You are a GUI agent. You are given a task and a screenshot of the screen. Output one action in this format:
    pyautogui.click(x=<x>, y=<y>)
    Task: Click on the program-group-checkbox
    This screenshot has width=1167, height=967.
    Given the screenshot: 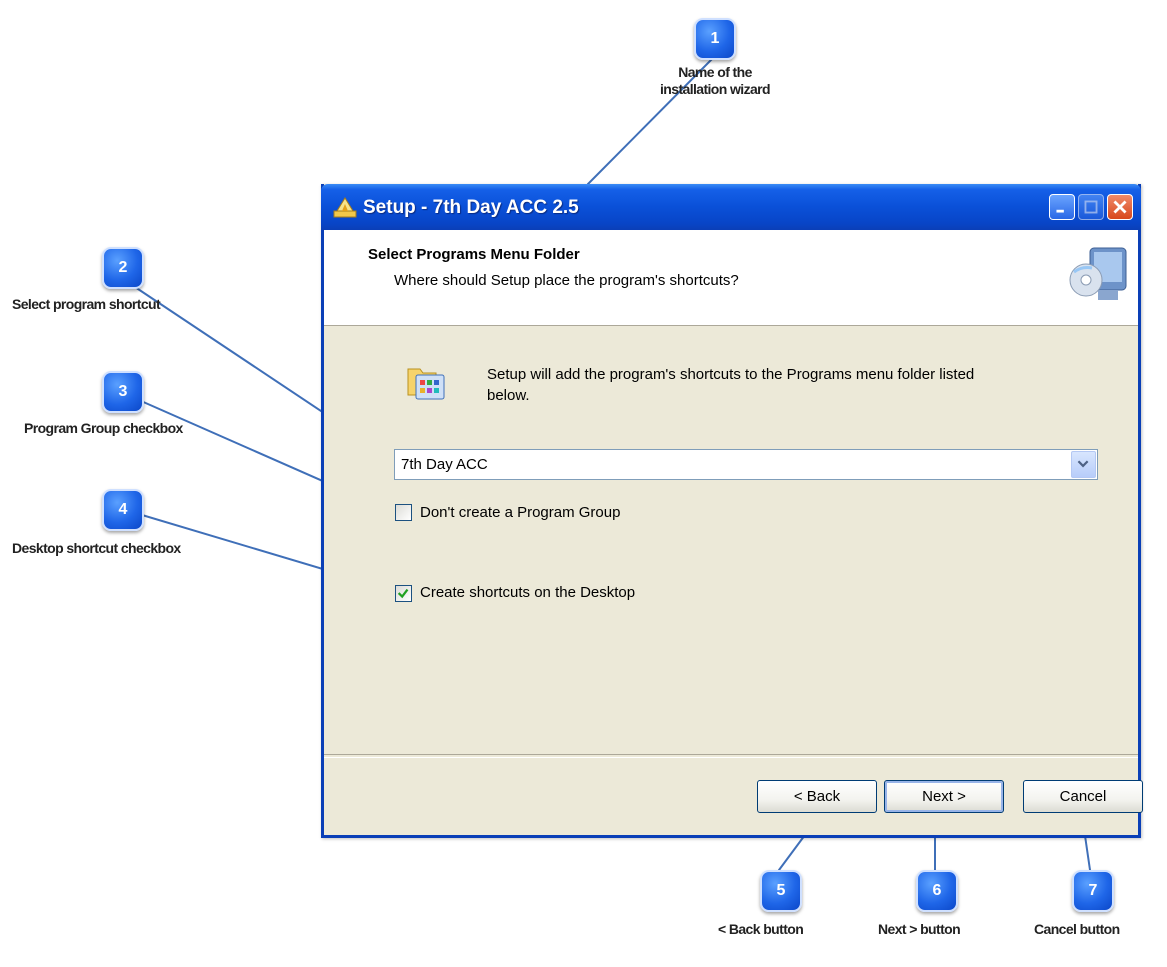 What is the action you would take?
    pyautogui.click(x=403, y=512)
    